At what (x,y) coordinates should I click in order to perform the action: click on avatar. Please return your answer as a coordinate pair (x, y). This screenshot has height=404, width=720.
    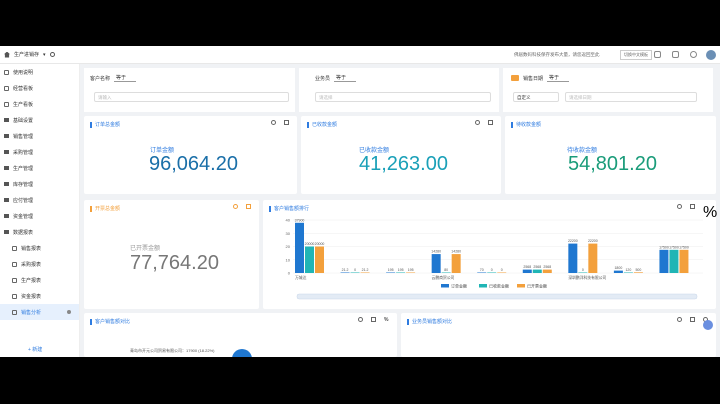
    Looking at the image, I should click on (711, 55).